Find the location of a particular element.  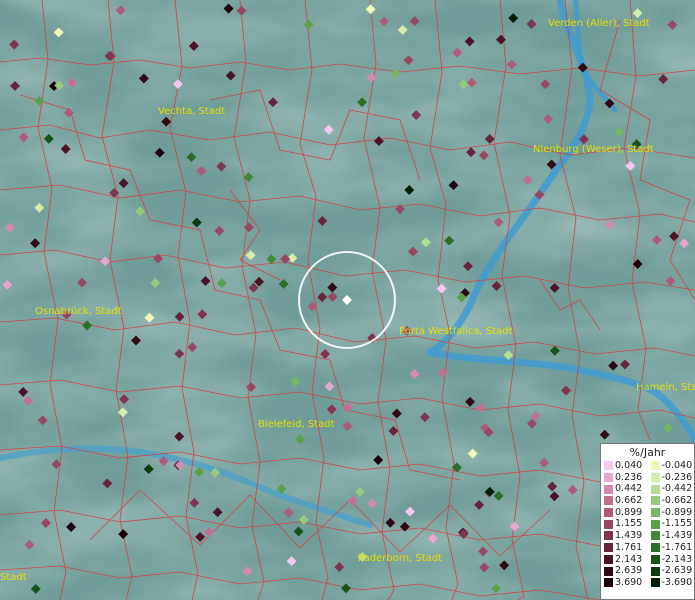

legend-entry-negative: -1.439 is located at coordinates (671, 536).